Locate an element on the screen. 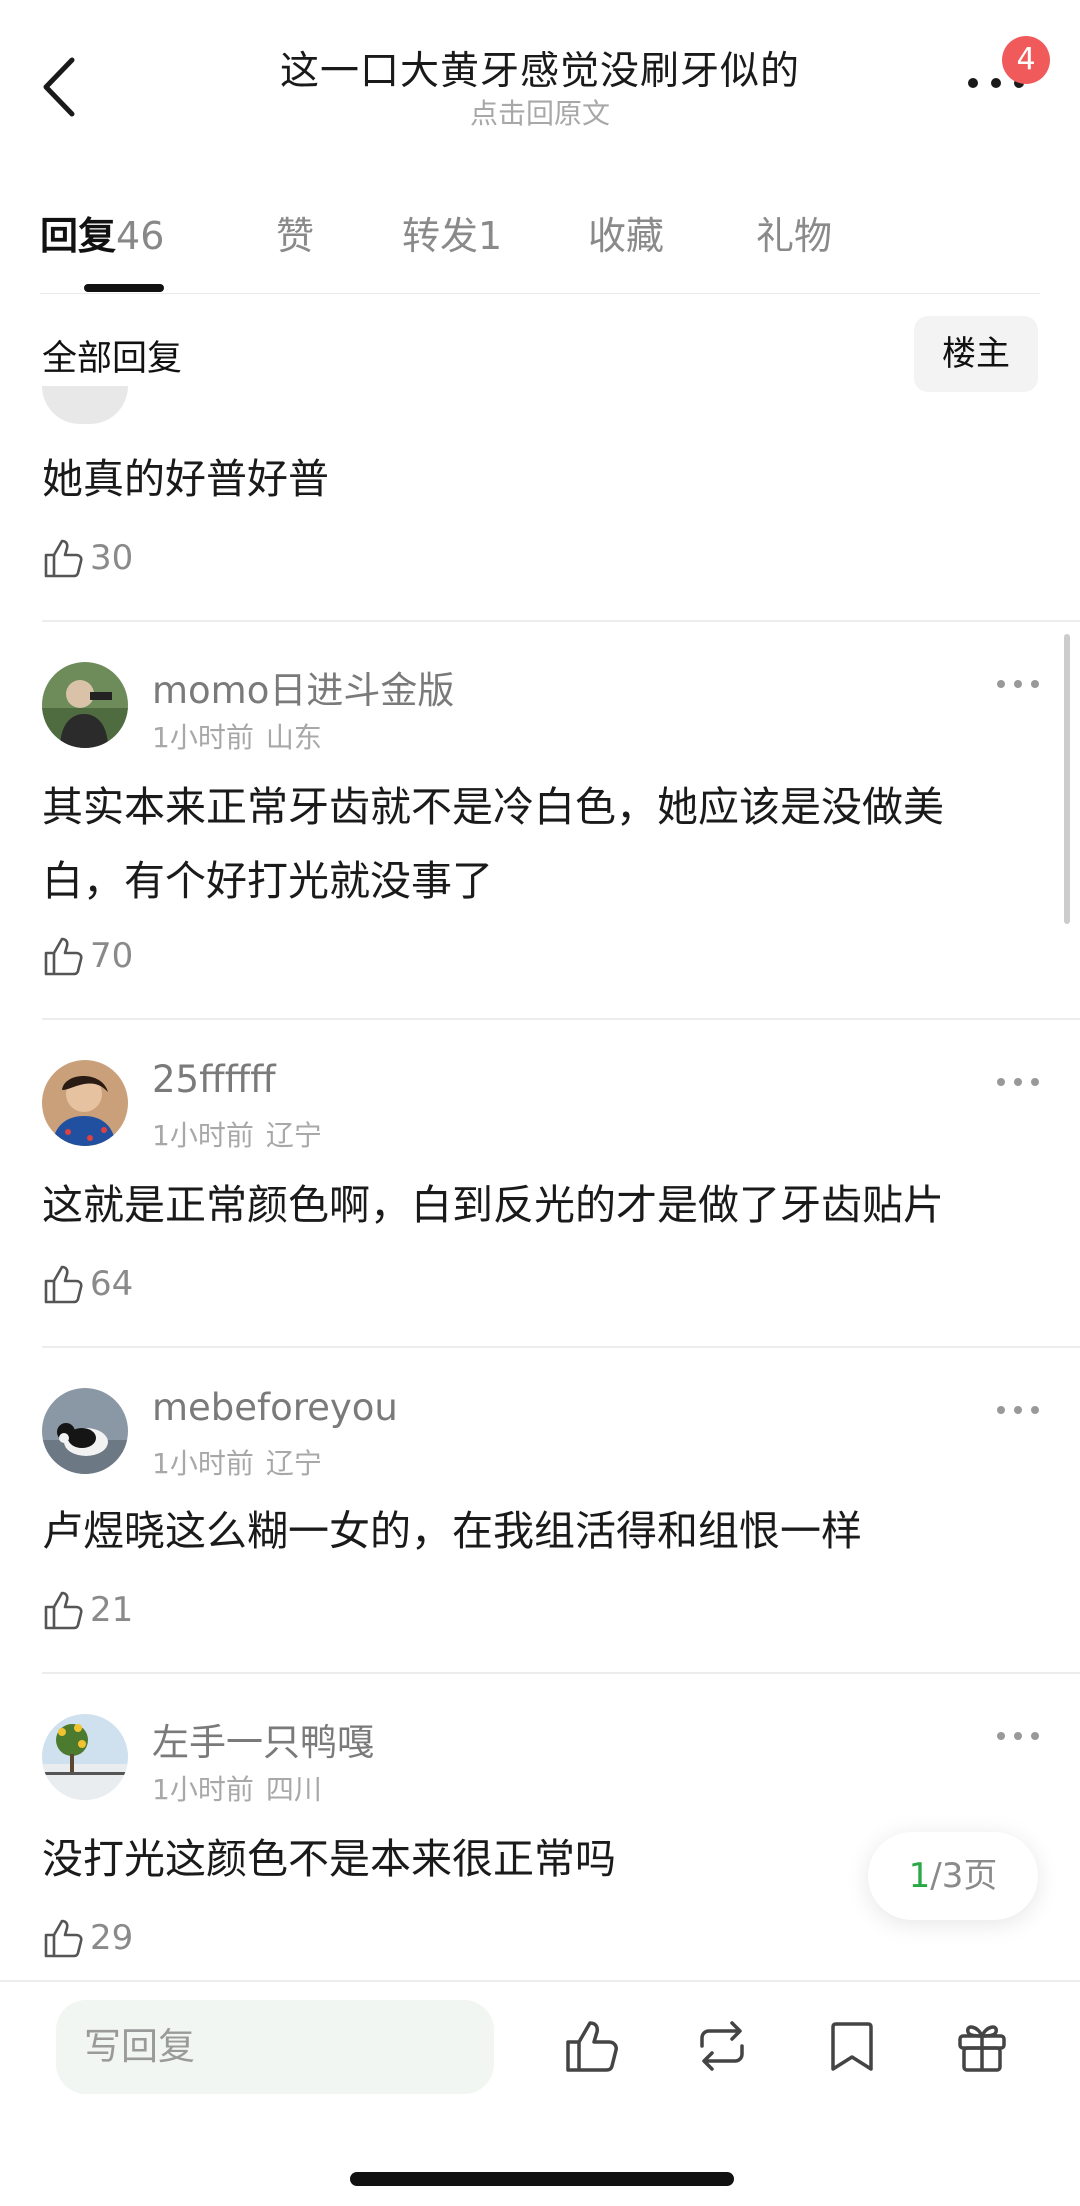  current-page: 1 is located at coordinates (919, 1876).